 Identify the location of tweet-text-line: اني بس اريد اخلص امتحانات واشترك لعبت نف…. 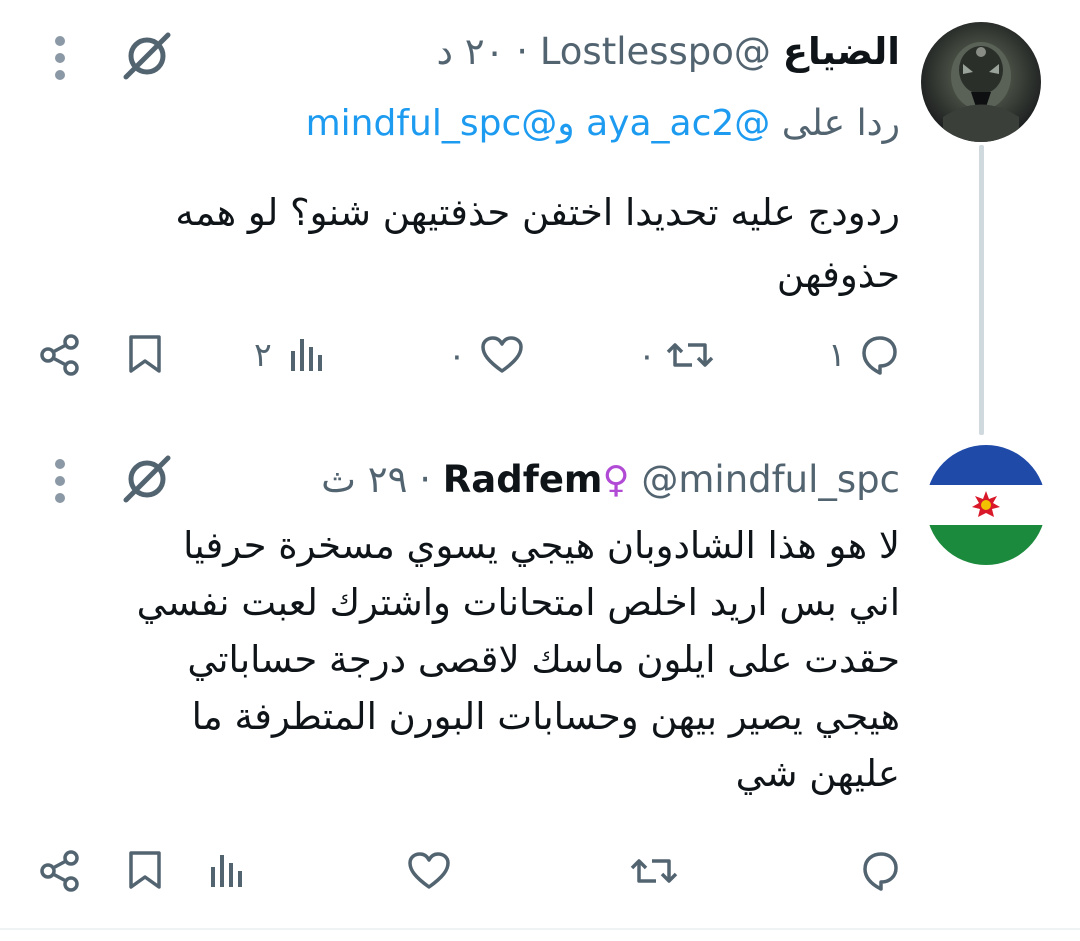
(518, 602).